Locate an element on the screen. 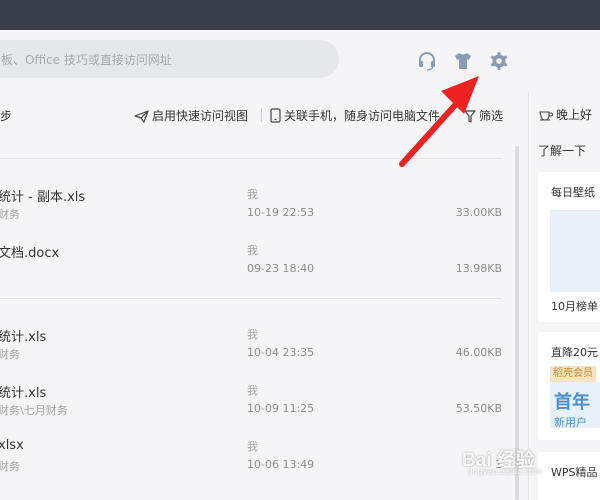 The height and width of the screenshot is (500, 600). file-name: 统计 - 副本.xls is located at coordinates (43, 197).